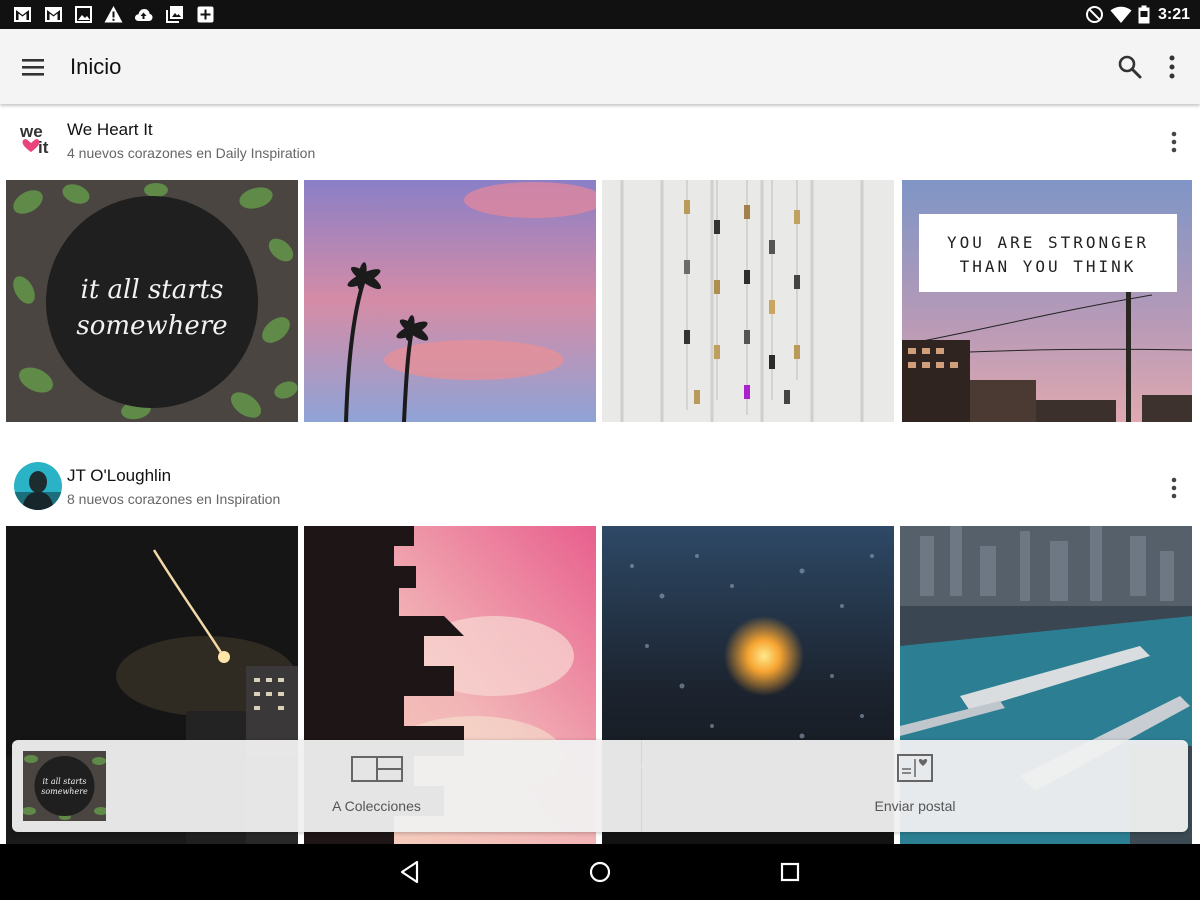  What do you see at coordinates (600, 66) in the screenshot?
I see `app-bar: Inicio` at bounding box center [600, 66].